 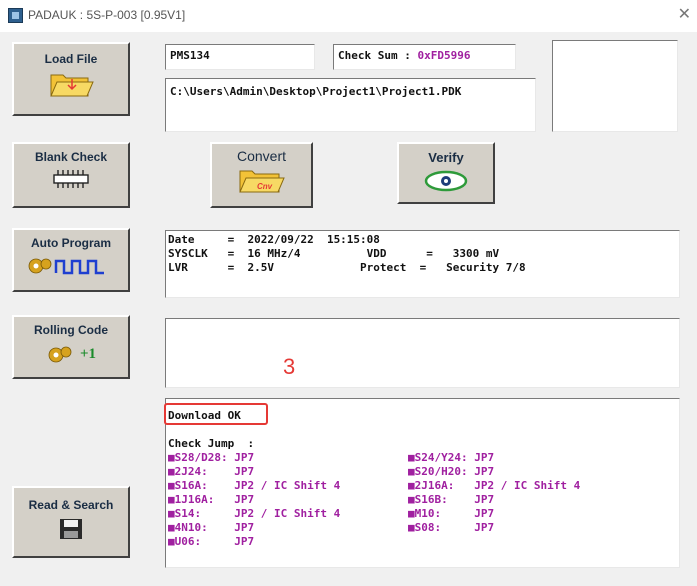 I want to click on read-search-label: Read & Search, so click(x=71, y=505).